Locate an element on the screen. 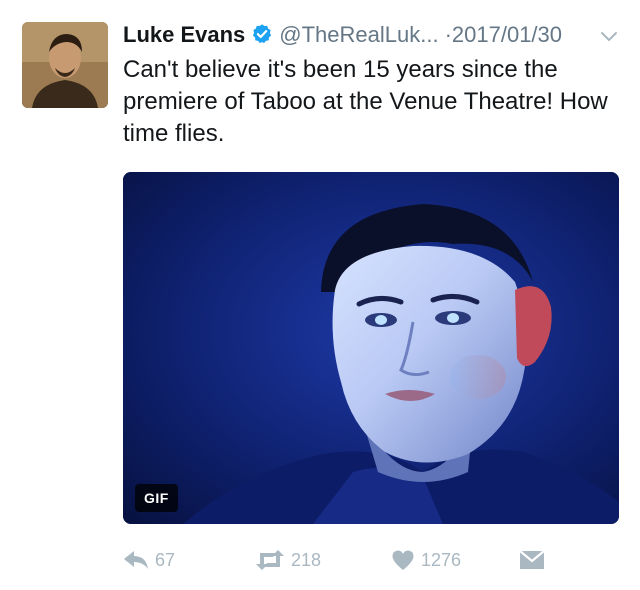 Image resolution: width=640 pixels, height=590 pixels. like-button: 1276 is located at coordinates (426, 560).